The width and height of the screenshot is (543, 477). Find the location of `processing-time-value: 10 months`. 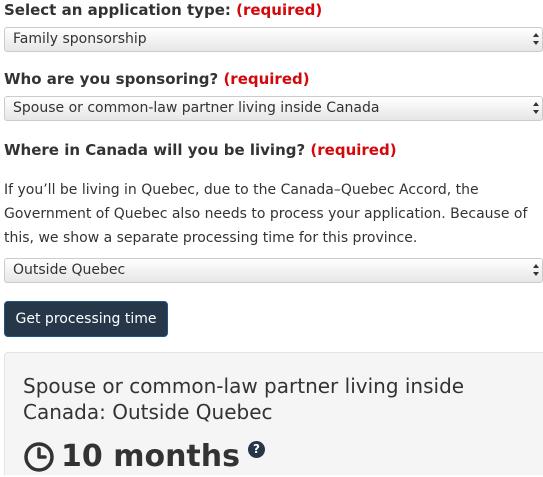

processing-time-value: 10 months is located at coordinates (150, 456).